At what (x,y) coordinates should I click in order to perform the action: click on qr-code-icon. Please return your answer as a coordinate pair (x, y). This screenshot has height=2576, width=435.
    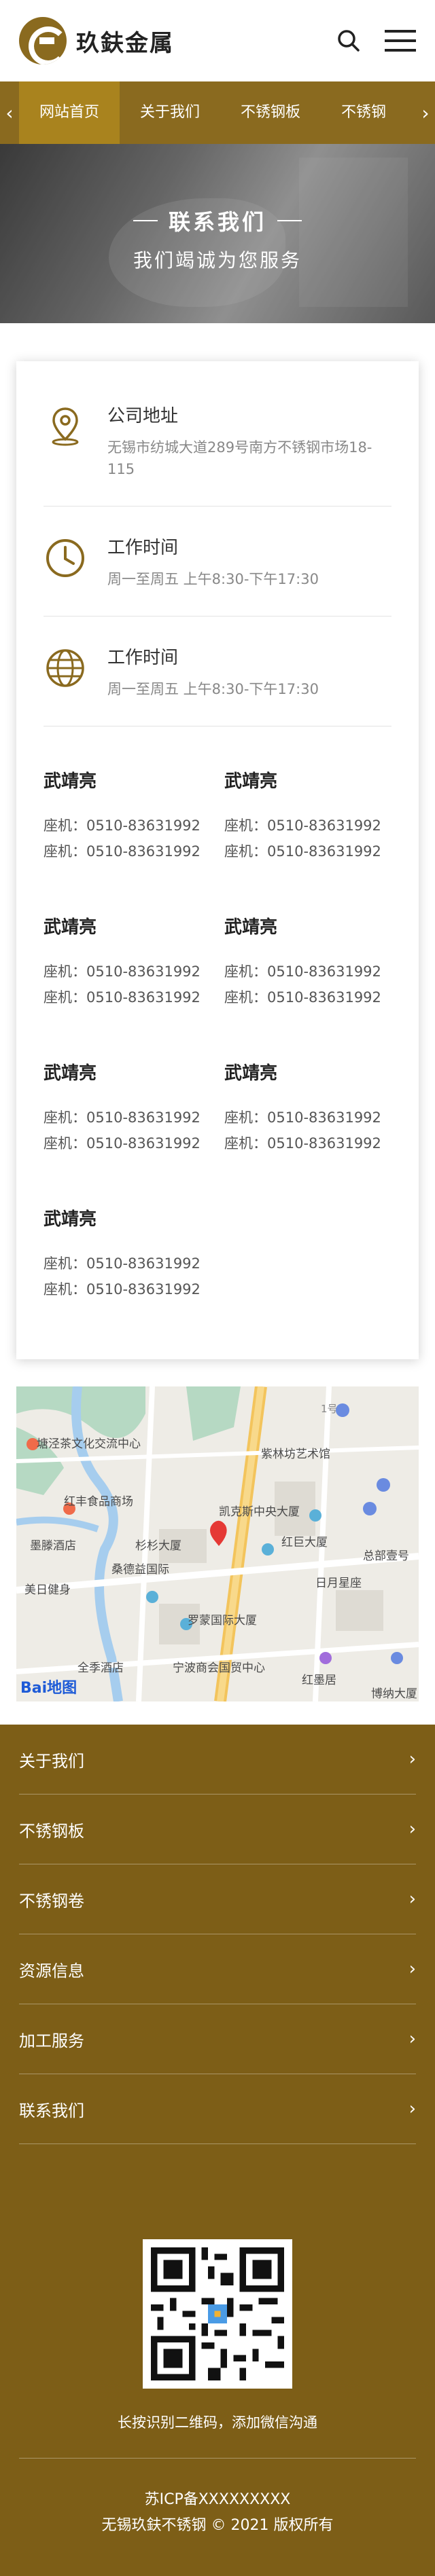
    Looking at the image, I should click on (217, 2313).